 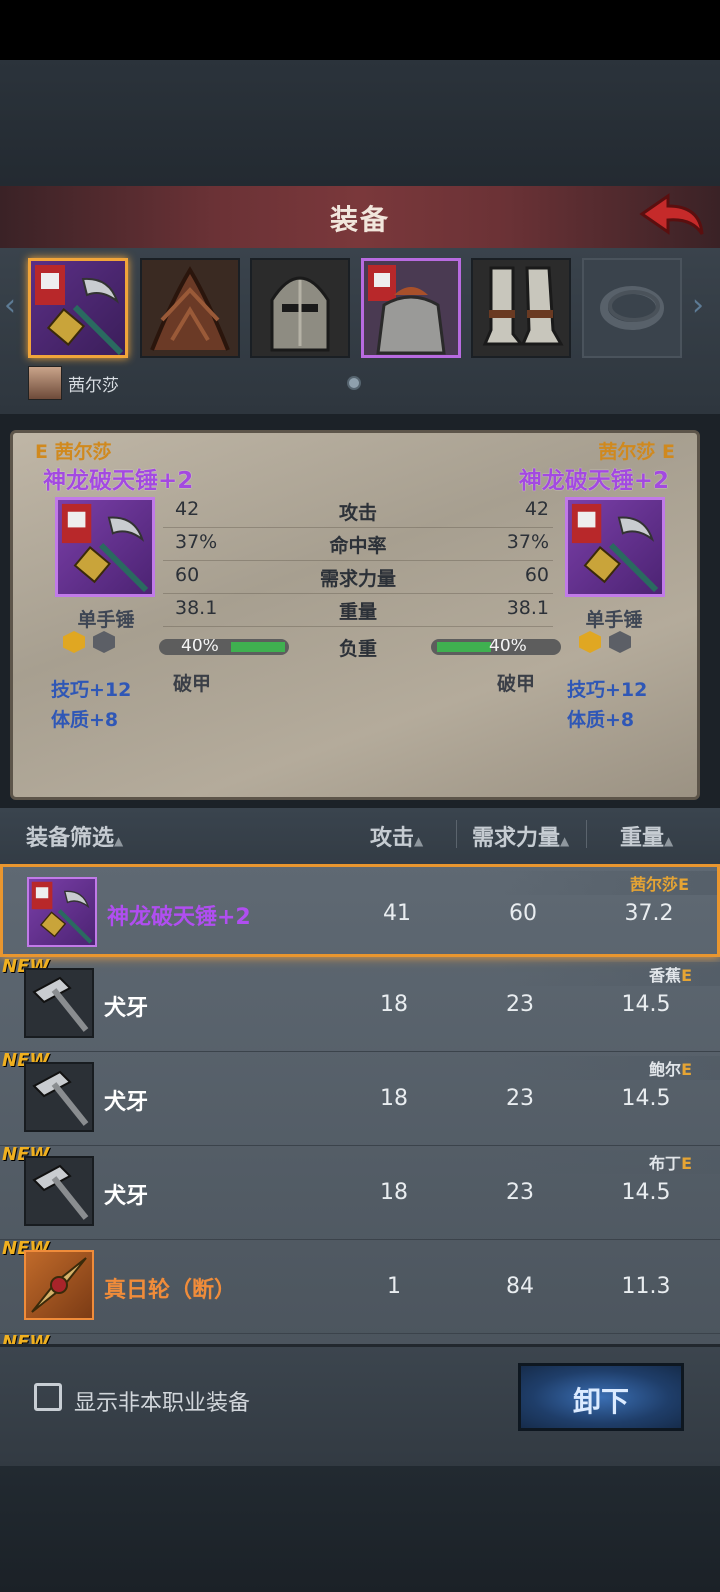 I want to click on stat-row-attack: 42 攻击 42, so click(x=358, y=511).